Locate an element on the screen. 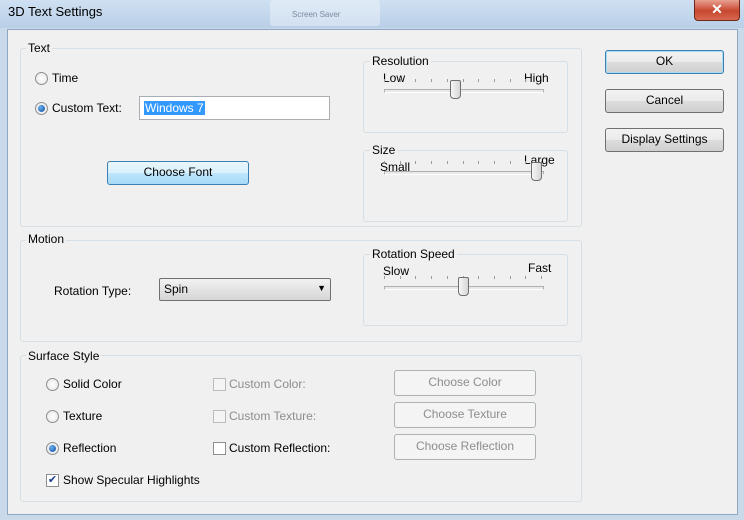 The width and height of the screenshot is (744, 520). rotation-type-label: Rotation Type: is located at coordinates (93, 291).